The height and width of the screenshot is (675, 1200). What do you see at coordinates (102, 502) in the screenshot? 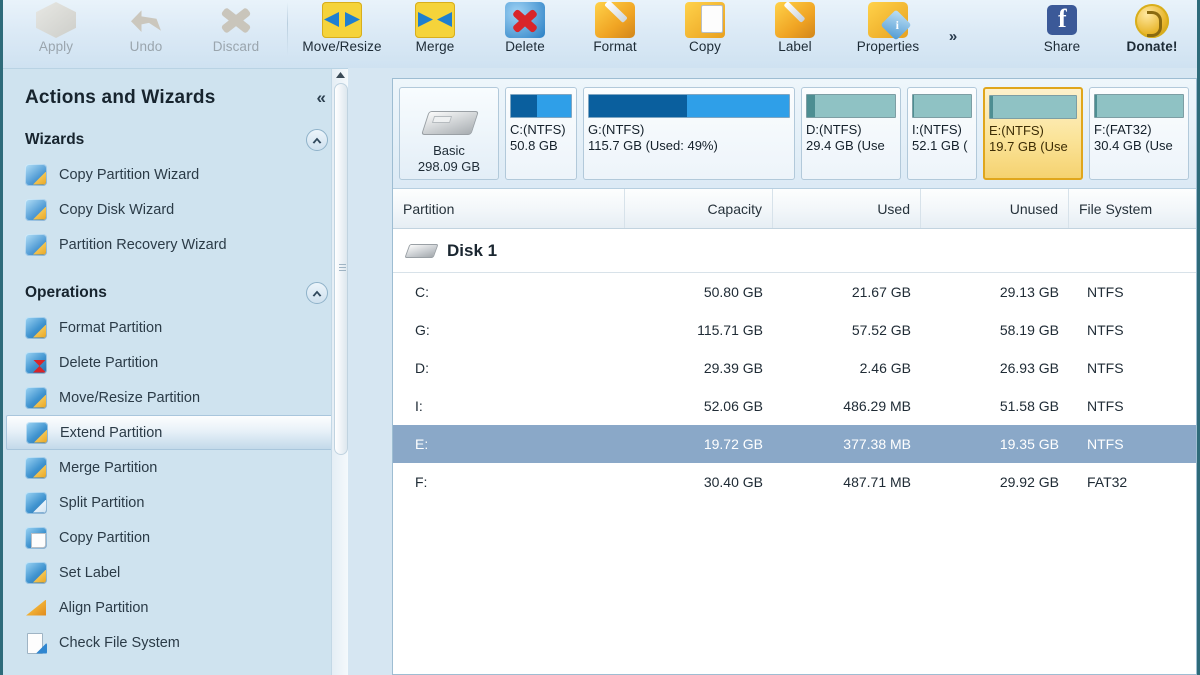
I see `sidebar-item-label: Split Partition` at bounding box center [102, 502].